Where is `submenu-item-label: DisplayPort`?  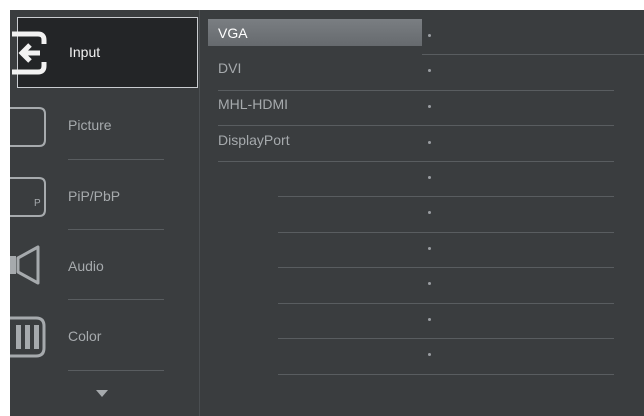
submenu-item-label: DisplayPort is located at coordinates (254, 140).